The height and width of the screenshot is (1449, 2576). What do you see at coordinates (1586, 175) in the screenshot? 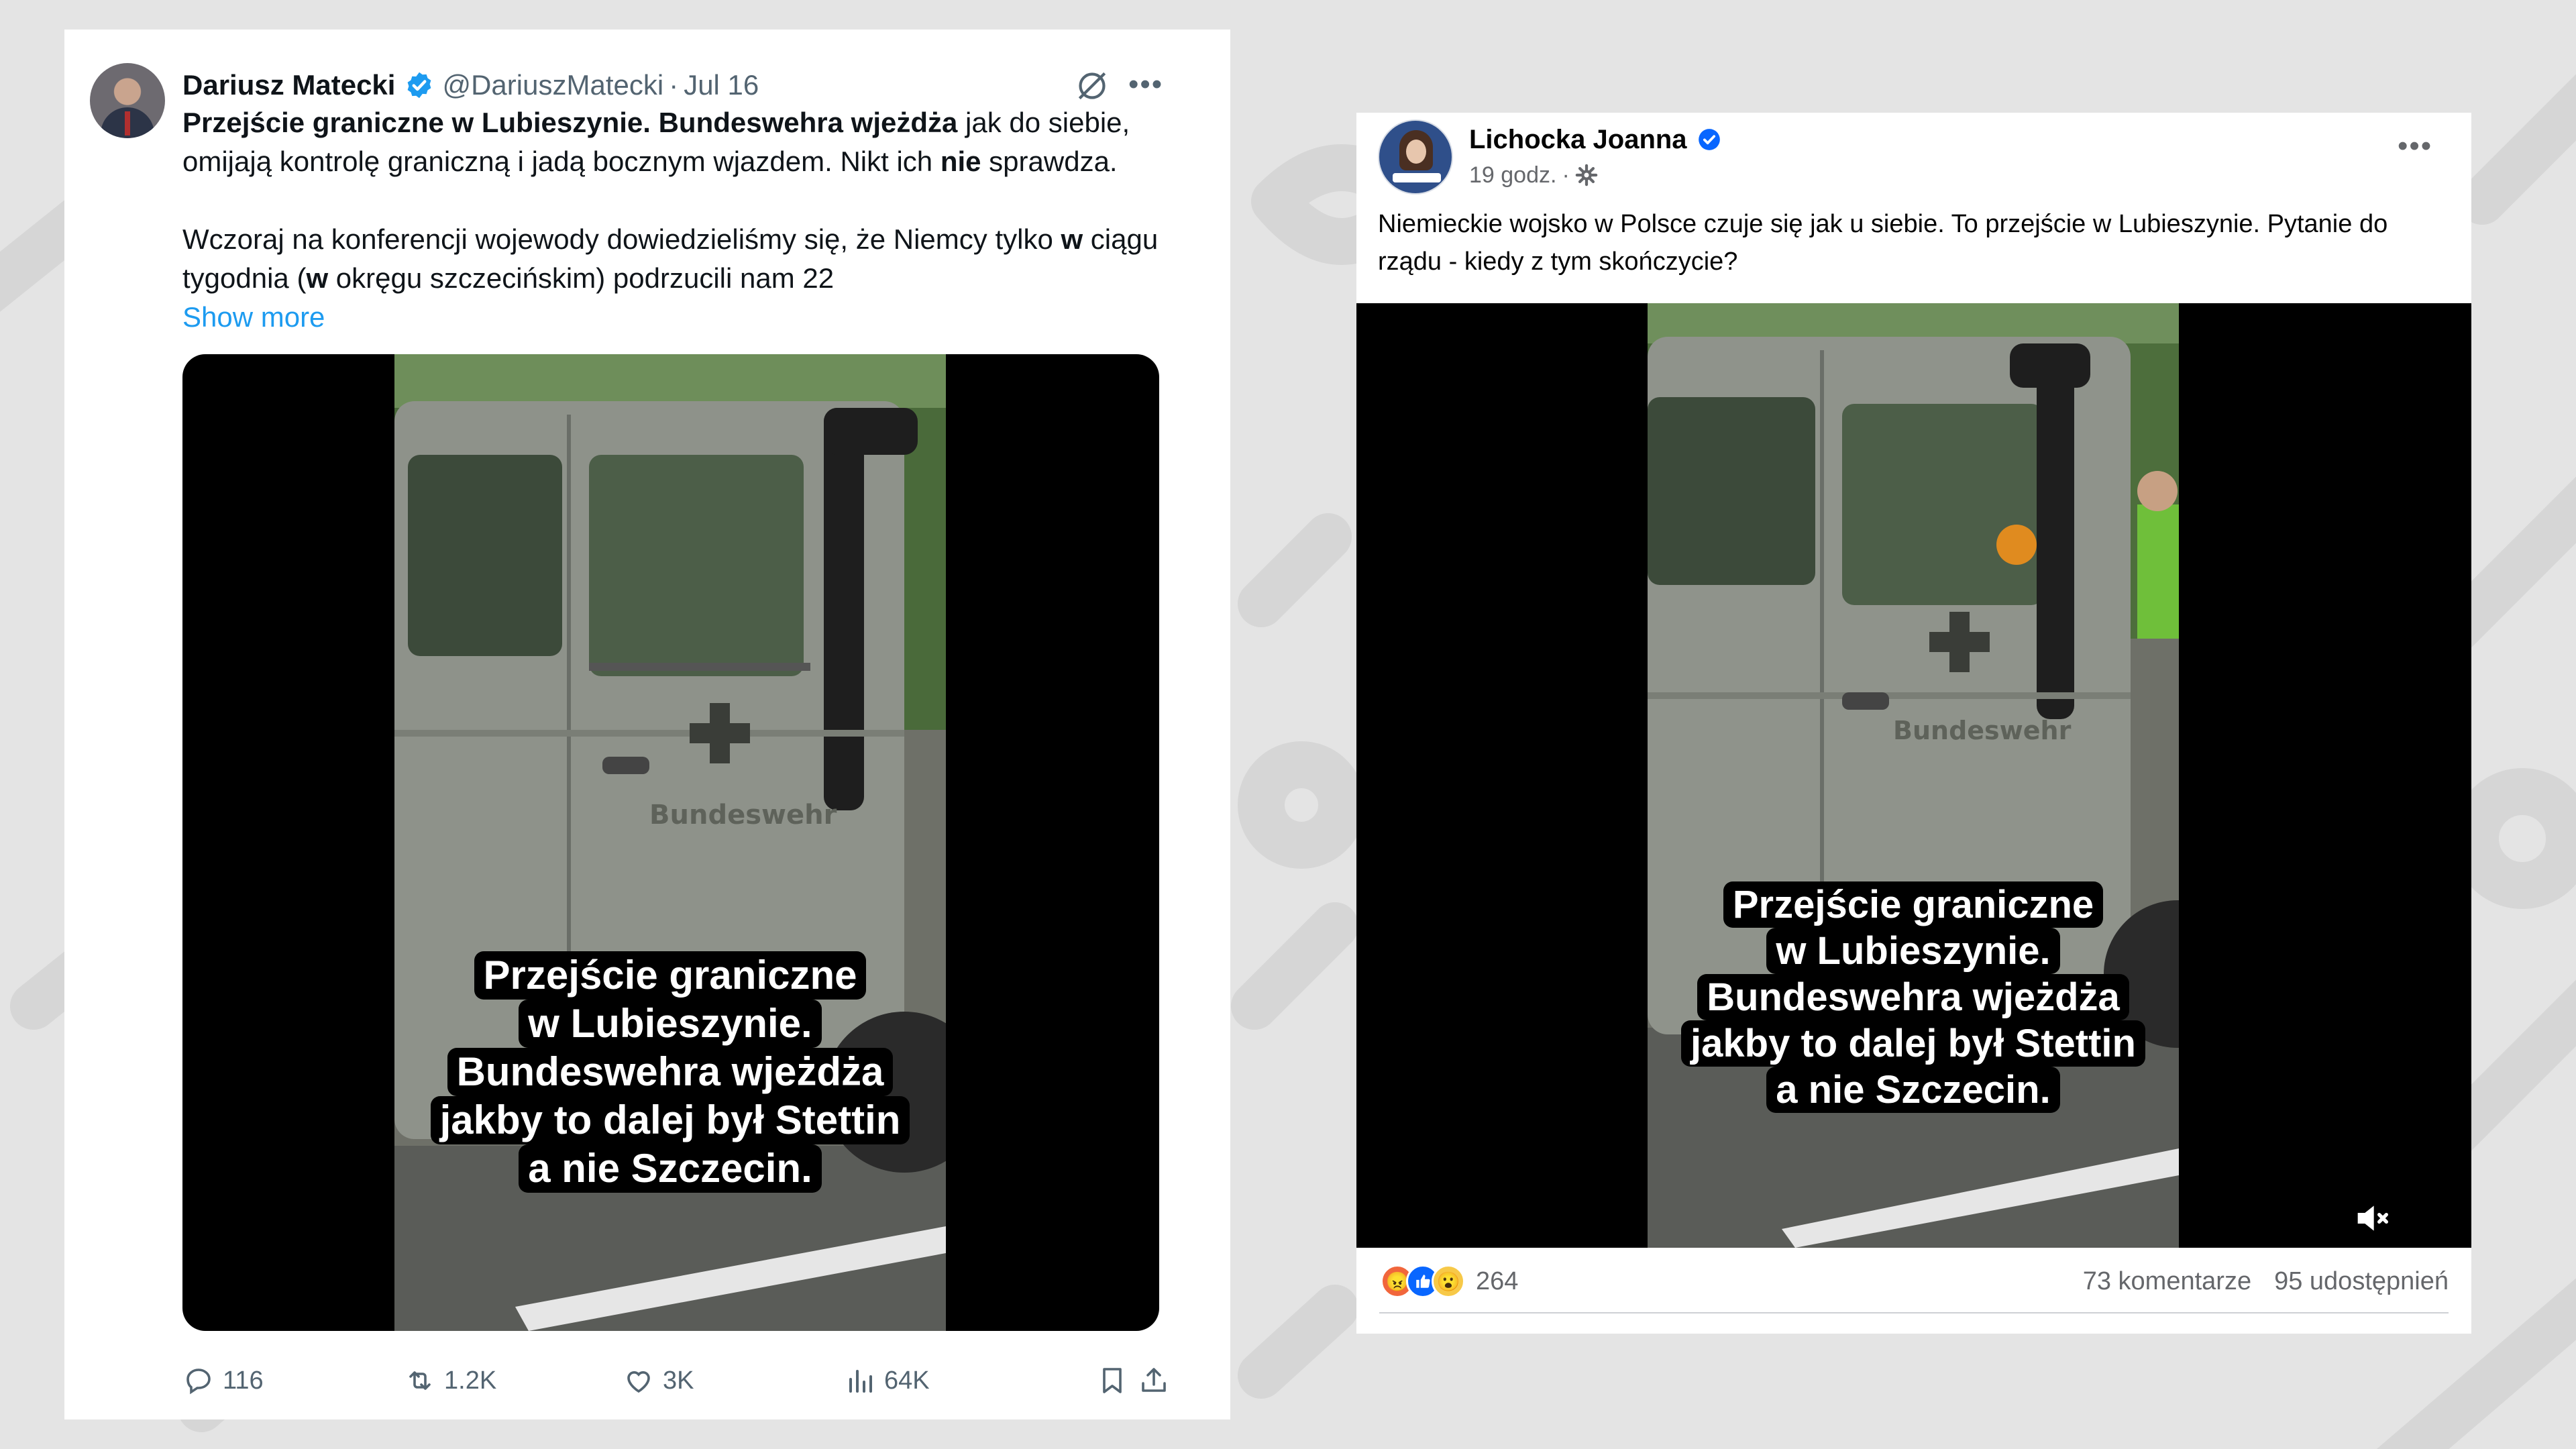
I see `audience-gear-icon` at bounding box center [1586, 175].